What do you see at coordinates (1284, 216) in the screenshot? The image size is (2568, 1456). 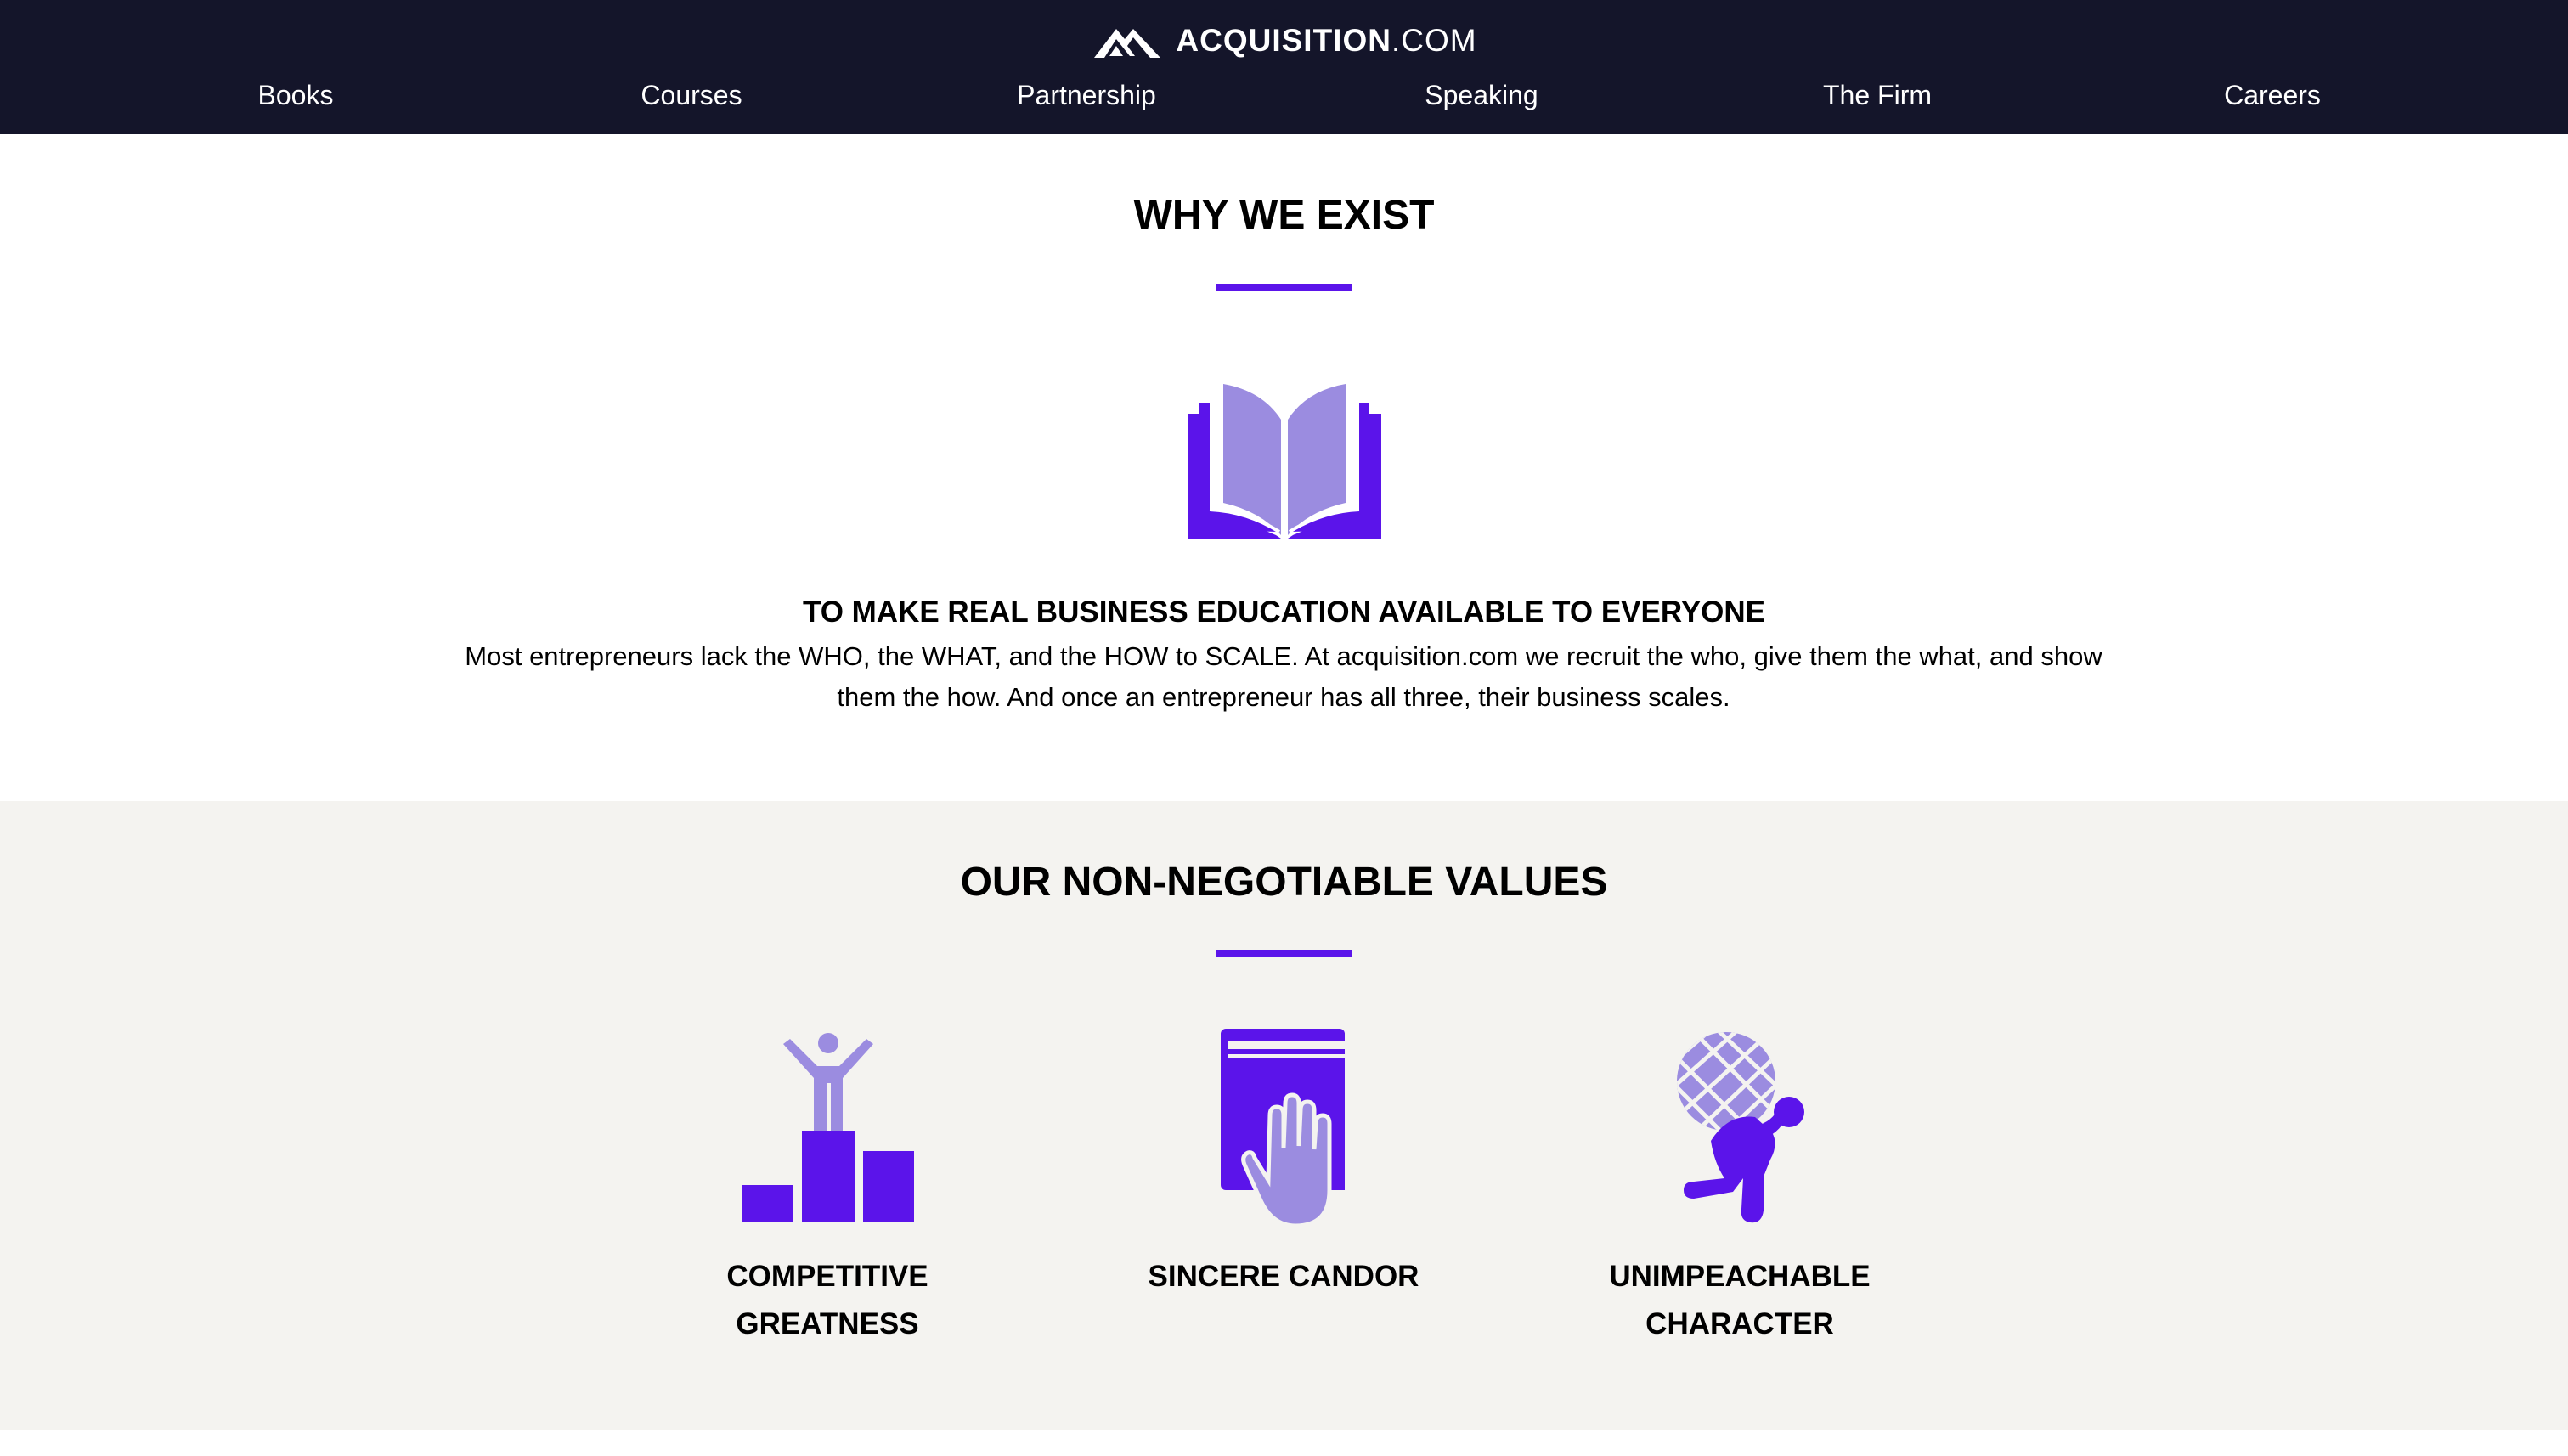 I see `why-heading: WHY WE EXIST` at bounding box center [1284, 216].